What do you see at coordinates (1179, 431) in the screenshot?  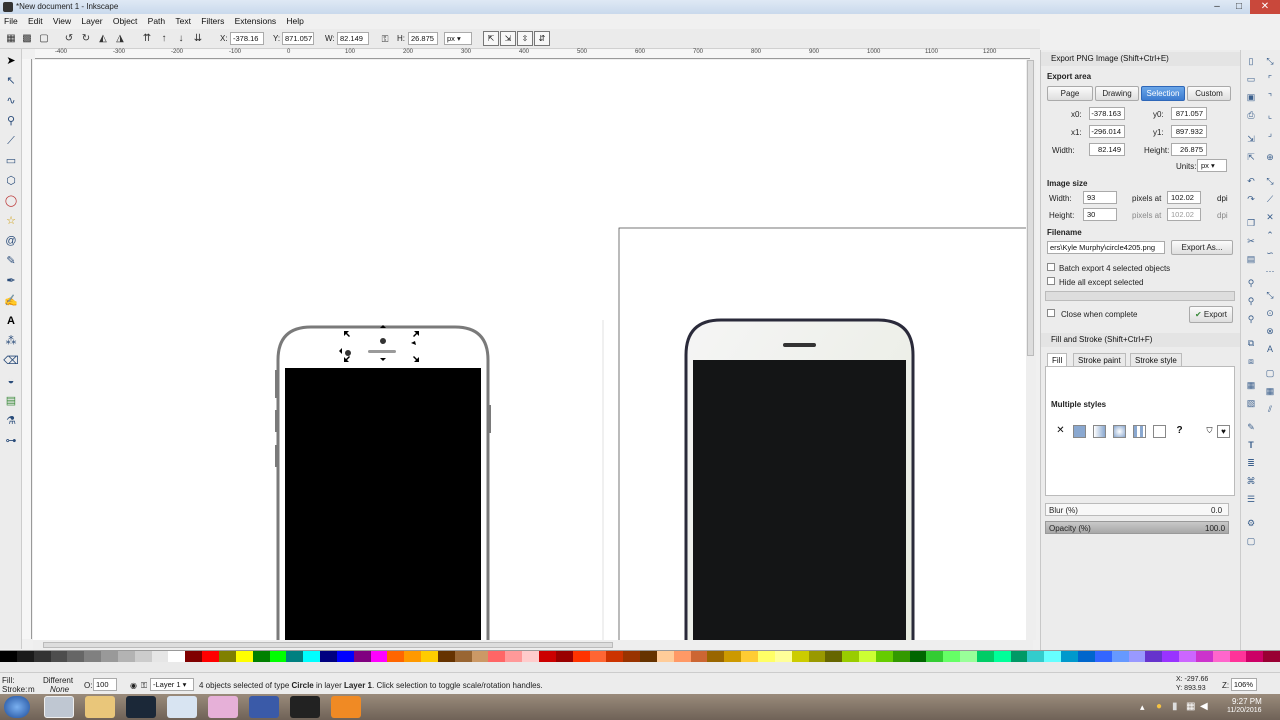 I see `unset-paint-icon: ?` at bounding box center [1179, 431].